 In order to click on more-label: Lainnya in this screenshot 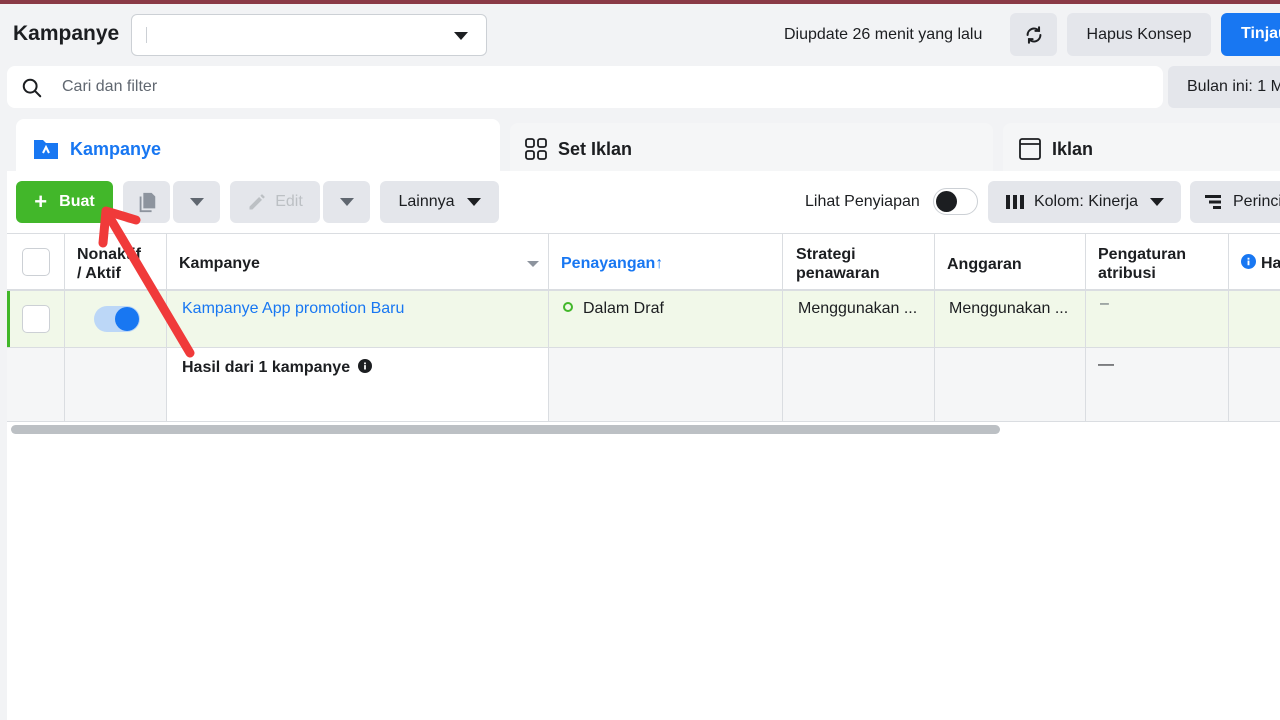, I will do `click(426, 201)`.